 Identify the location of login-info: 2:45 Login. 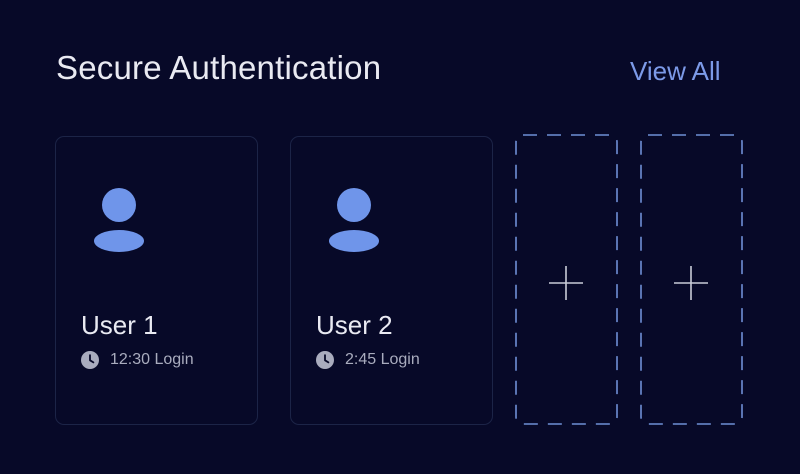
(368, 360).